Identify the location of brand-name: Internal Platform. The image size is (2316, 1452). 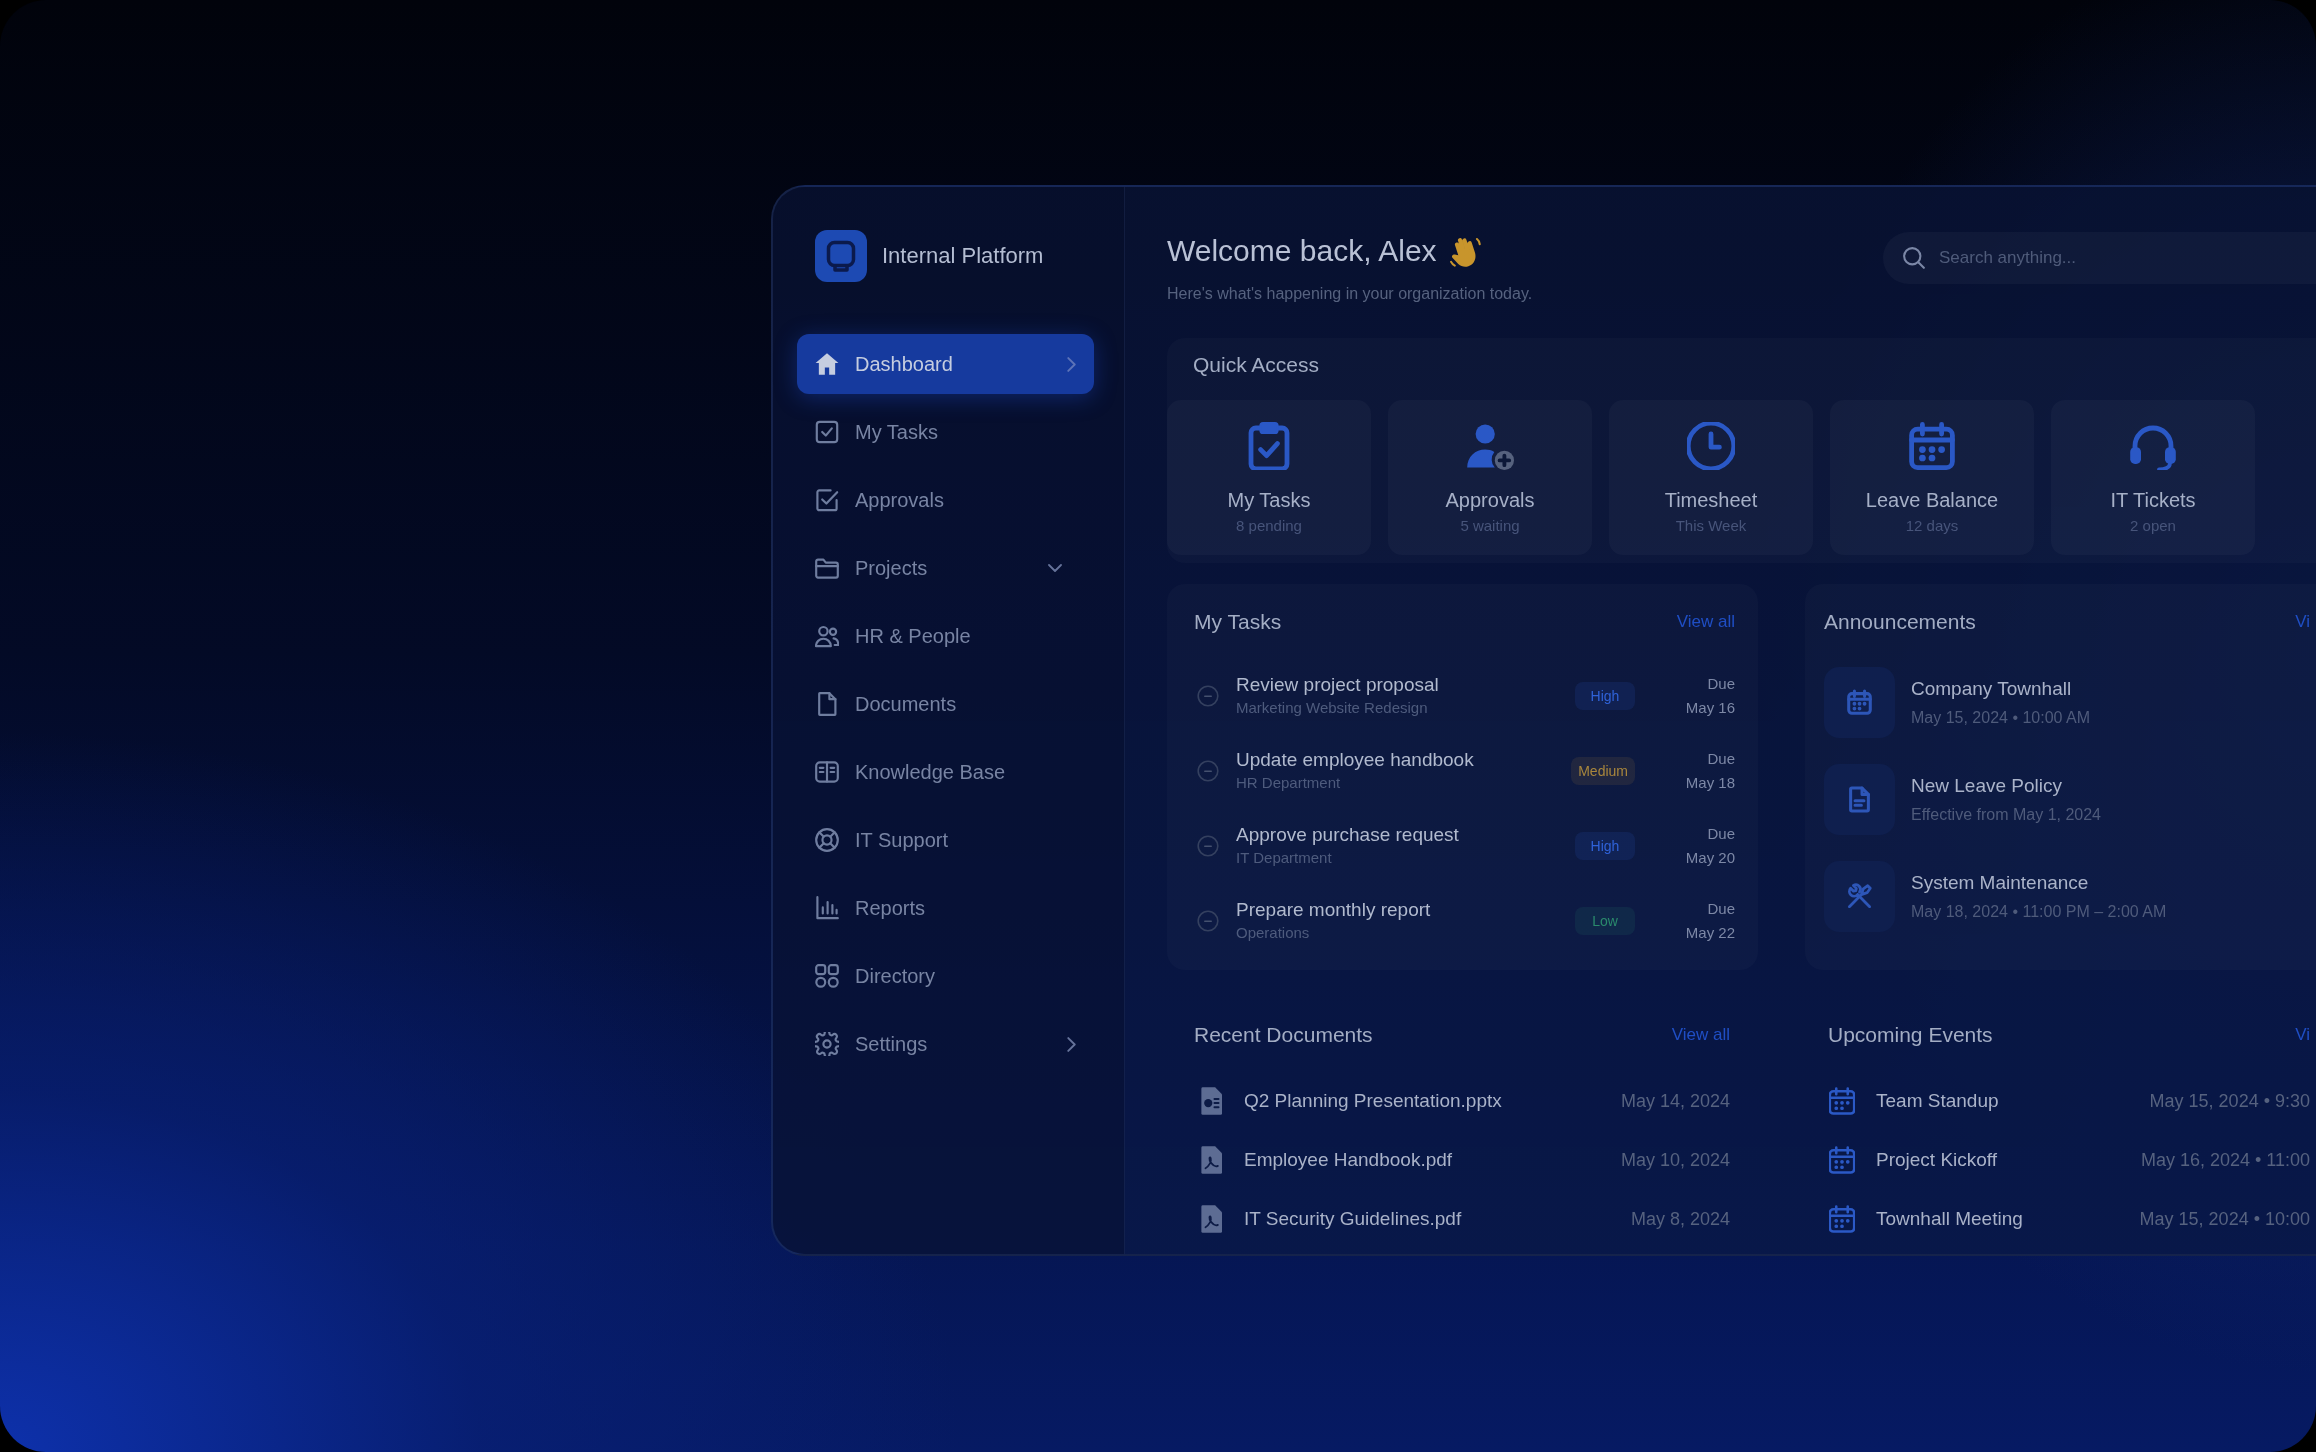
(963, 256).